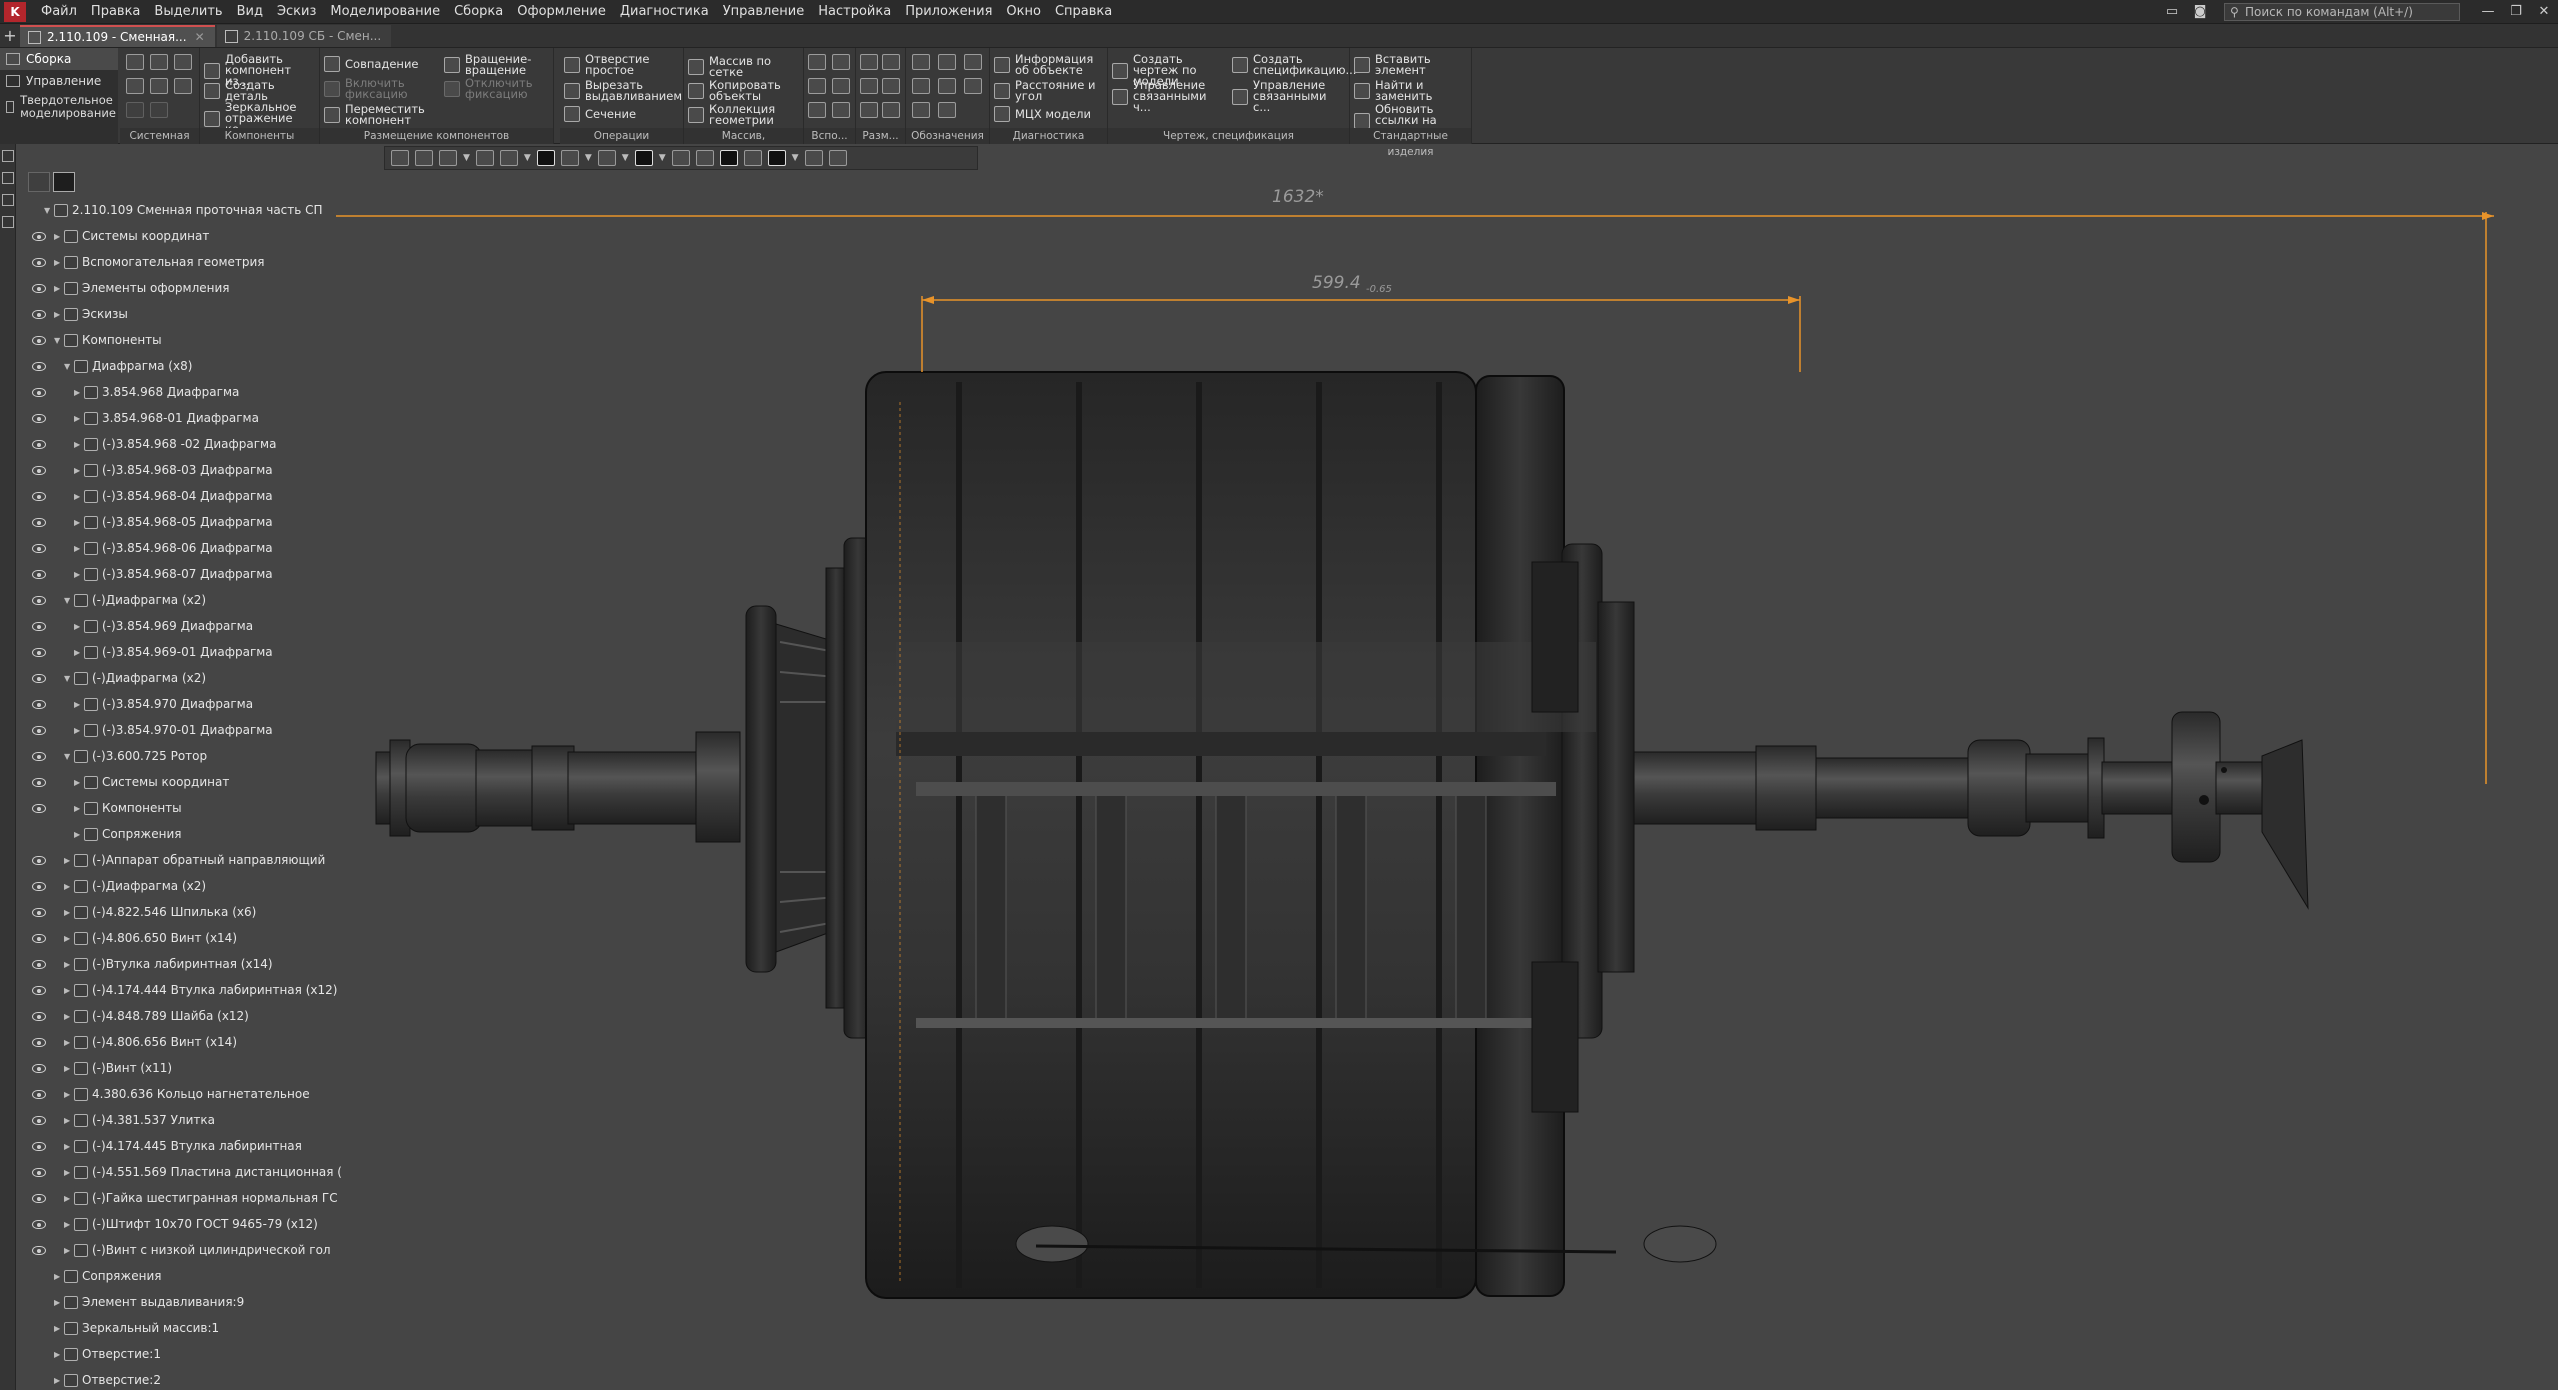  Describe the element at coordinates (2516, 12) in the screenshot. I see `restore-icon: ❐` at that location.